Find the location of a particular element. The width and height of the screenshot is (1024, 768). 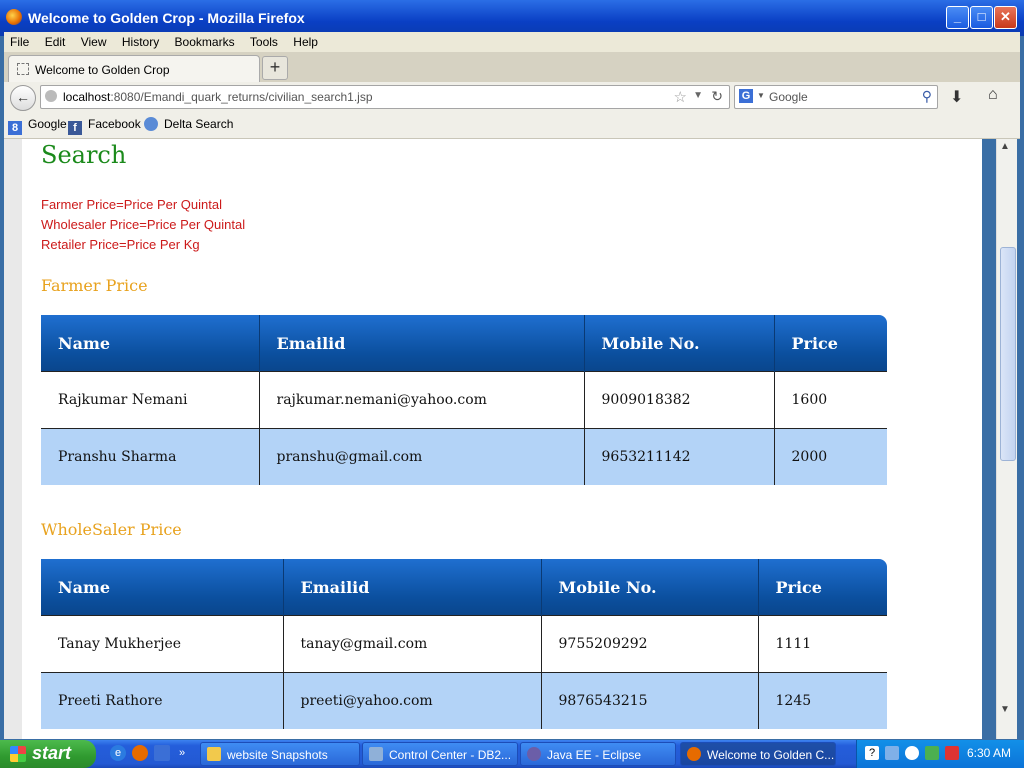

clock: 6:30 AM is located at coordinates (989, 753).